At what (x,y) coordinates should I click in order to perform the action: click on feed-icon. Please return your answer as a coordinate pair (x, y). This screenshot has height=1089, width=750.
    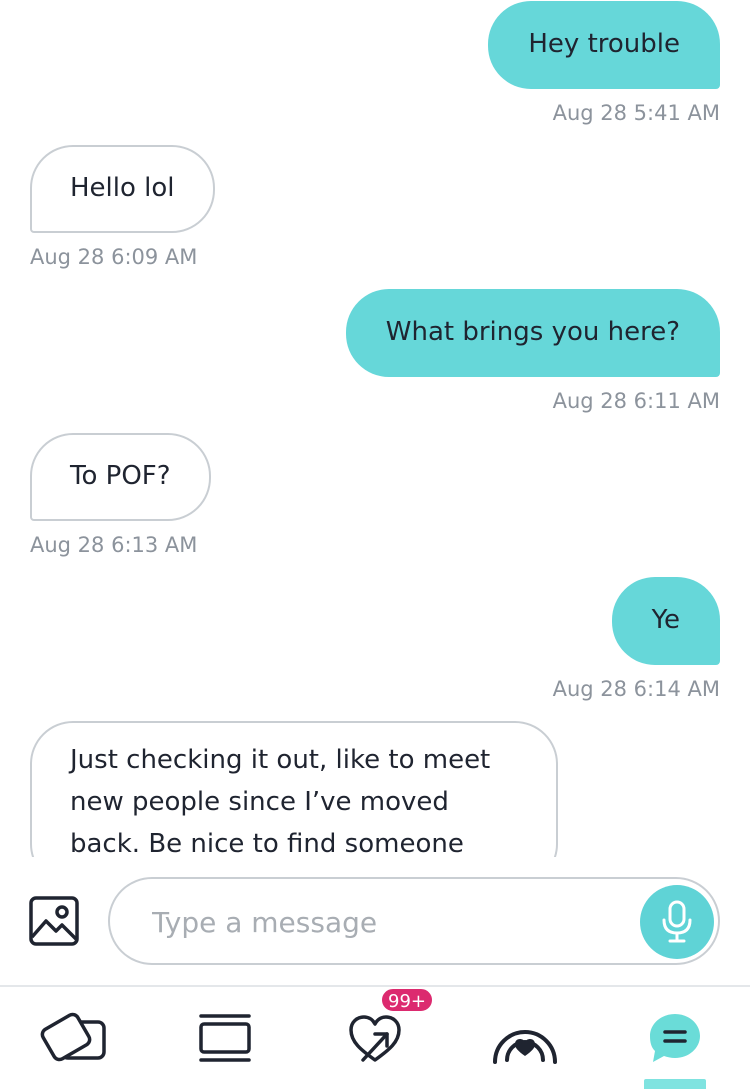
    Looking at the image, I should click on (225, 1038).